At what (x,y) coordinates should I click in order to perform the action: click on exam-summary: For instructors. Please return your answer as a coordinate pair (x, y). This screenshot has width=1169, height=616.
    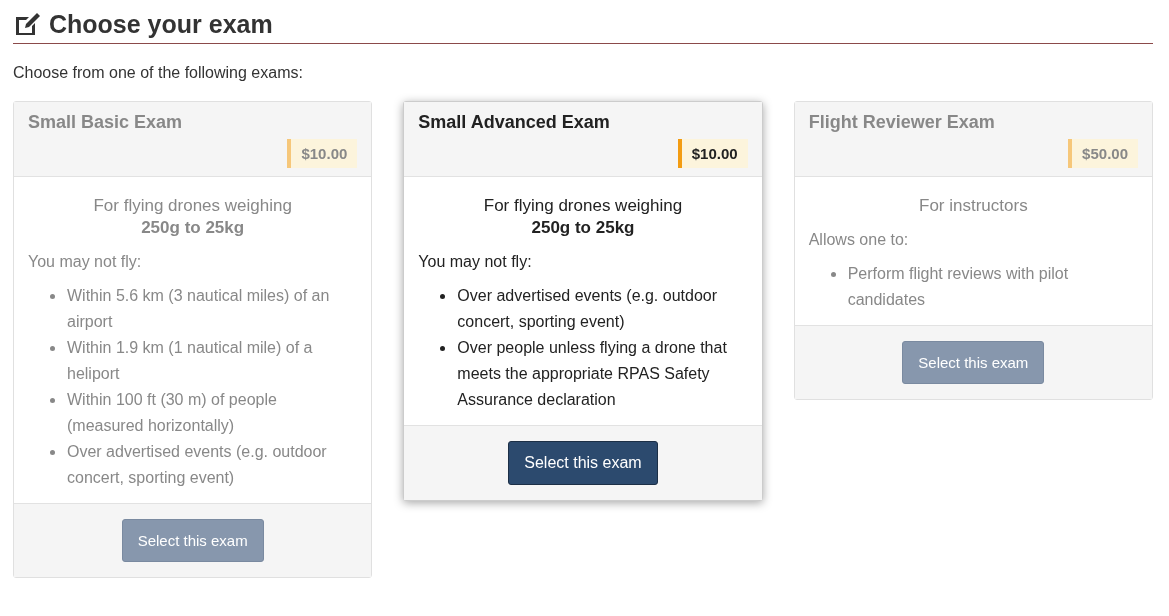
    Looking at the image, I should click on (973, 206).